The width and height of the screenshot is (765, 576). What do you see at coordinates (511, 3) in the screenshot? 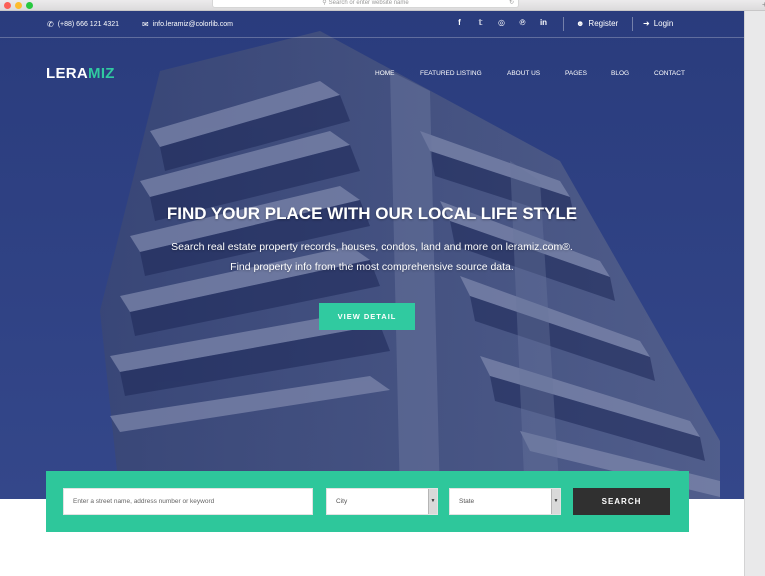
I see `reload-icon: ↻` at bounding box center [511, 3].